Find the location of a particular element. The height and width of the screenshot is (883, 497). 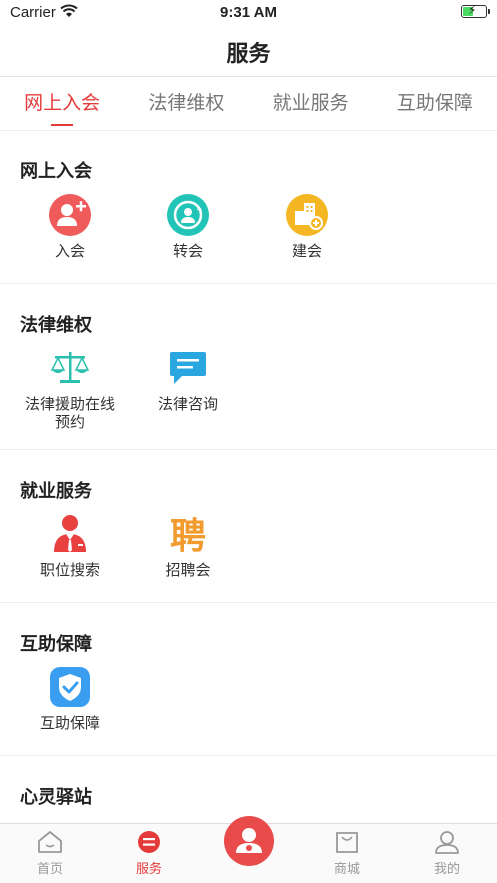

mutual-aid-button: 互助保障 is located at coordinates (70, 699).